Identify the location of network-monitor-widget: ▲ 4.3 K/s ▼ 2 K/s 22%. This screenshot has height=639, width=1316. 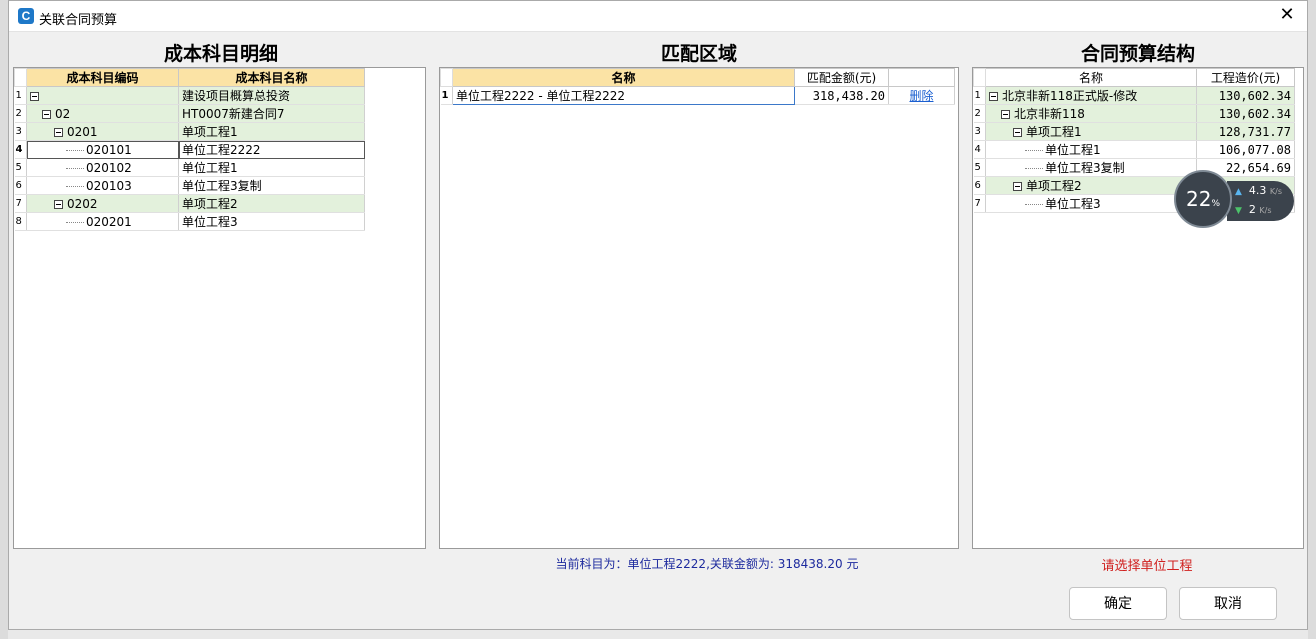
(1233, 200).